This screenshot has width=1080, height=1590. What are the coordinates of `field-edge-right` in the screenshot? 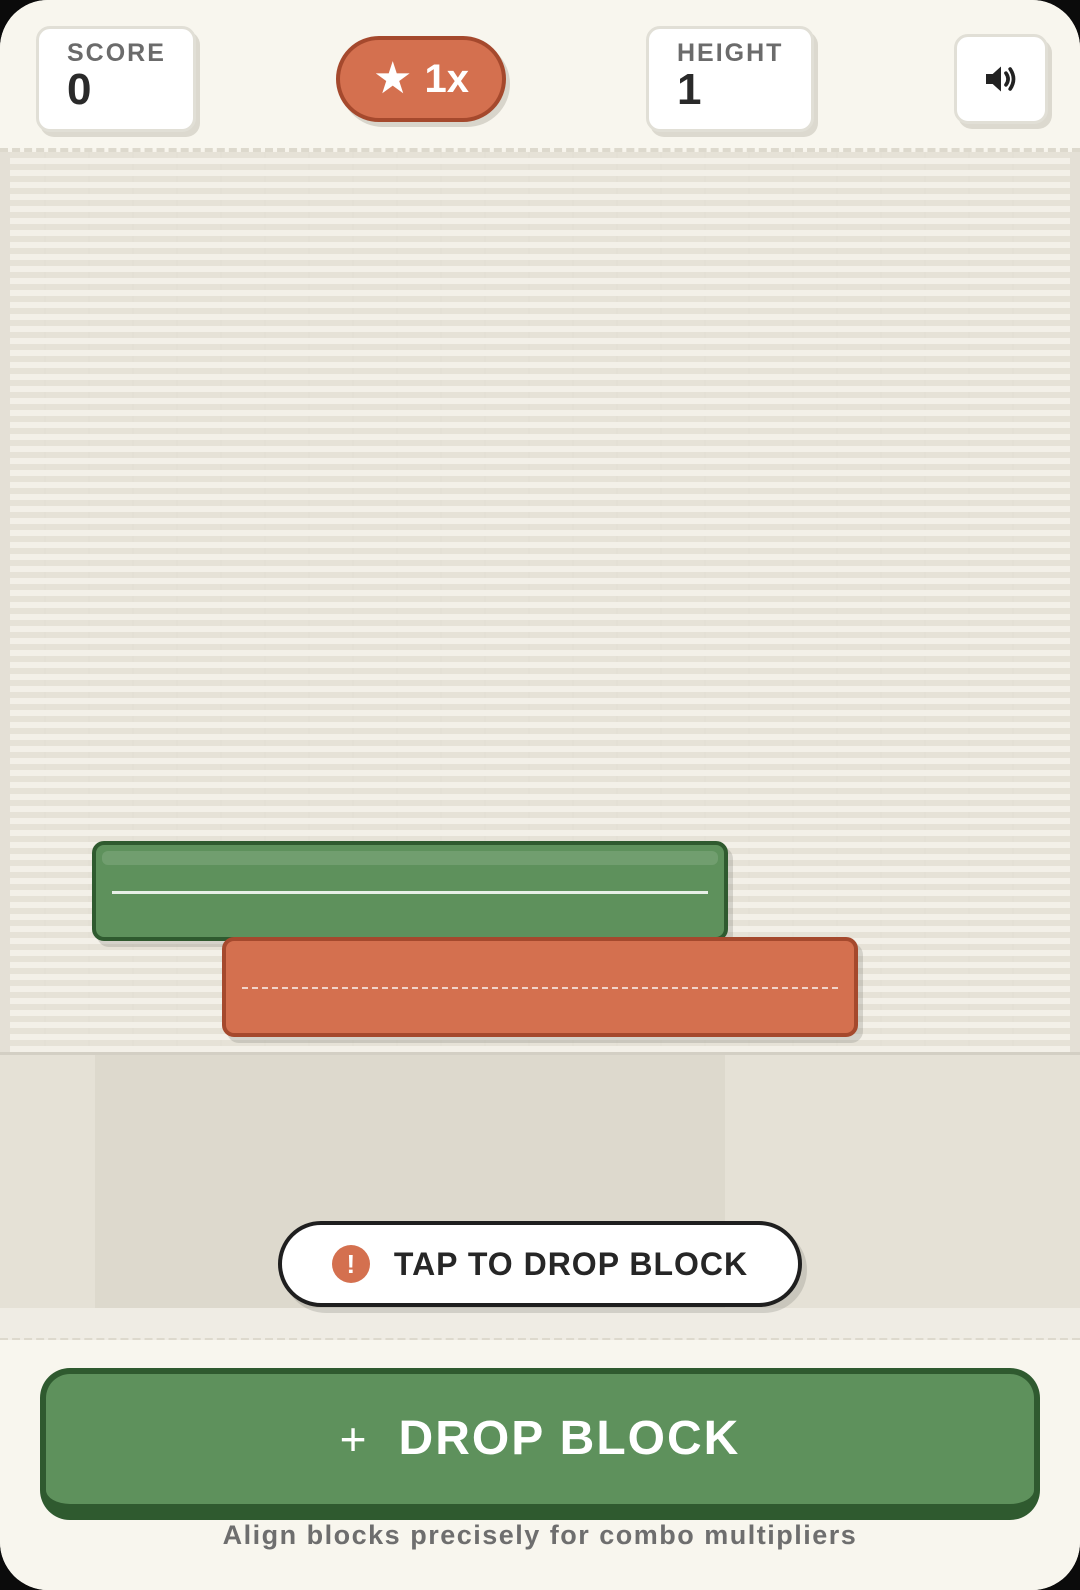 It's located at (1075, 602).